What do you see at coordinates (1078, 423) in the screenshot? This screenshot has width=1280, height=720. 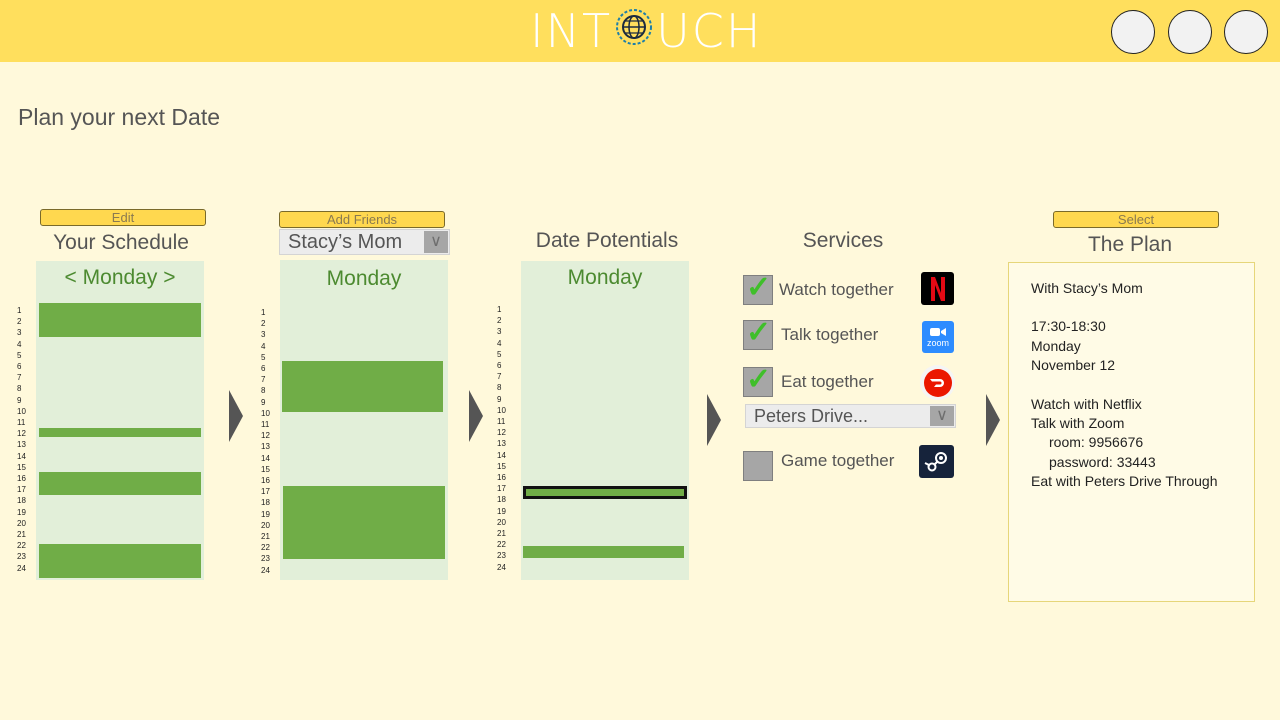 I see `plan-talk: Talk with Zoom` at bounding box center [1078, 423].